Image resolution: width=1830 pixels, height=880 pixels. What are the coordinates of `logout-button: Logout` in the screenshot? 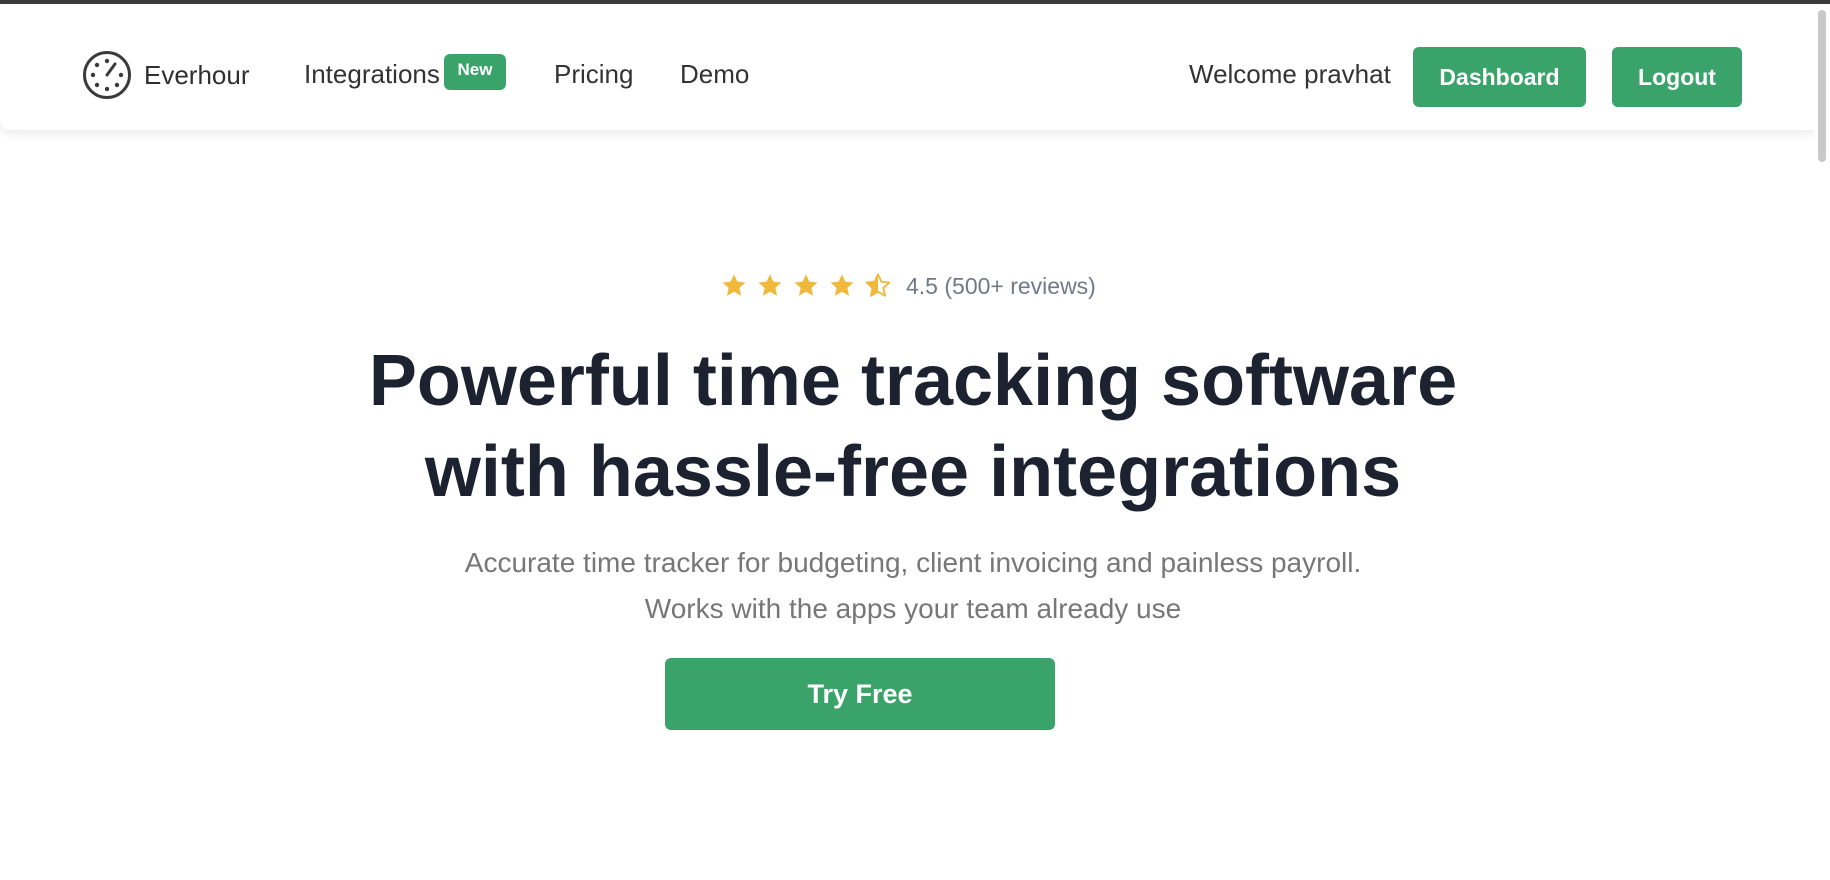 It's located at (1677, 77).